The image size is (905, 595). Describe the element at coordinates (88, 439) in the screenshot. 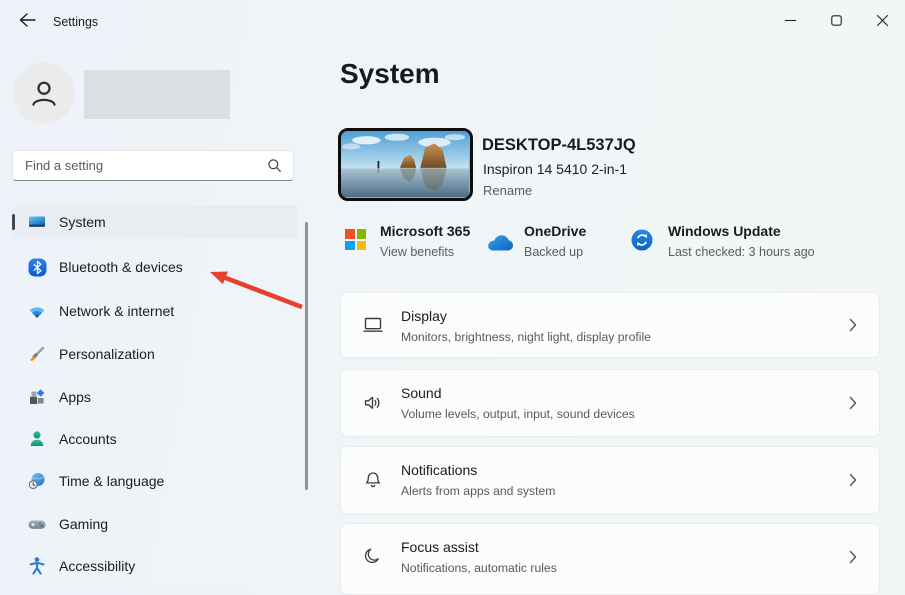

I see `sidebar-item-label: Accounts` at that location.